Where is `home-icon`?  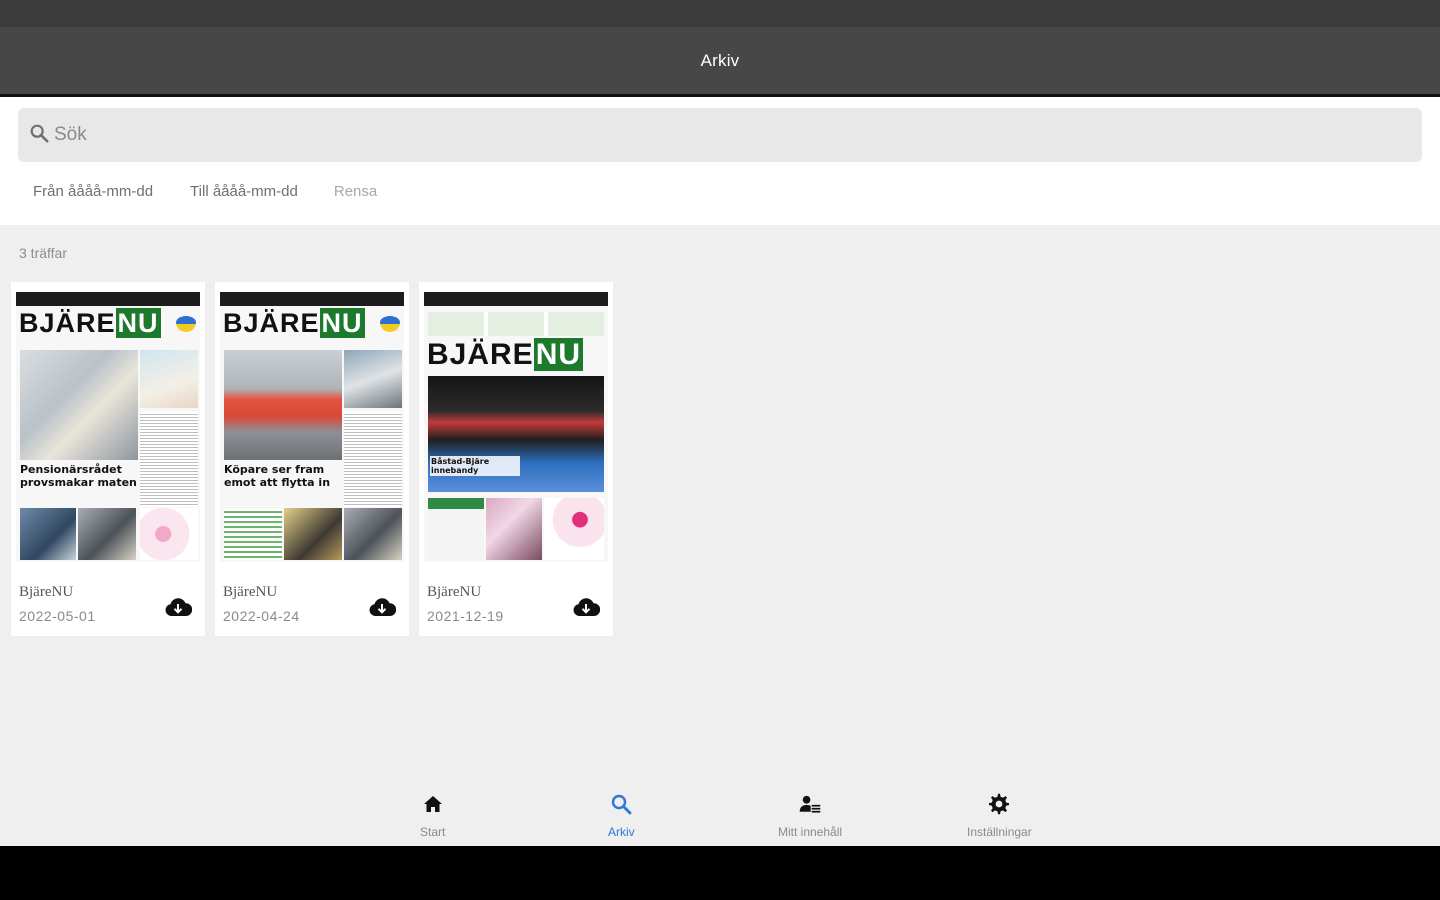
home-icon is located at coordinates (433, 806).